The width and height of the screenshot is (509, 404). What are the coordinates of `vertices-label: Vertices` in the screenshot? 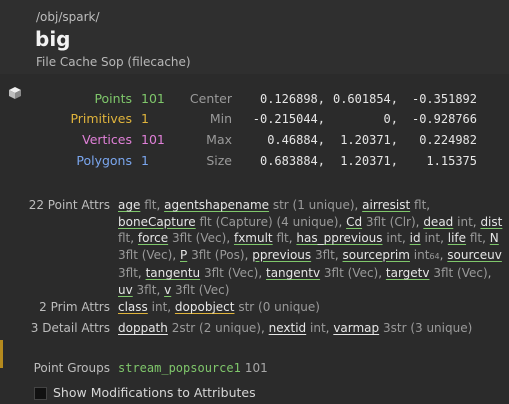 It's located at (107, 139).